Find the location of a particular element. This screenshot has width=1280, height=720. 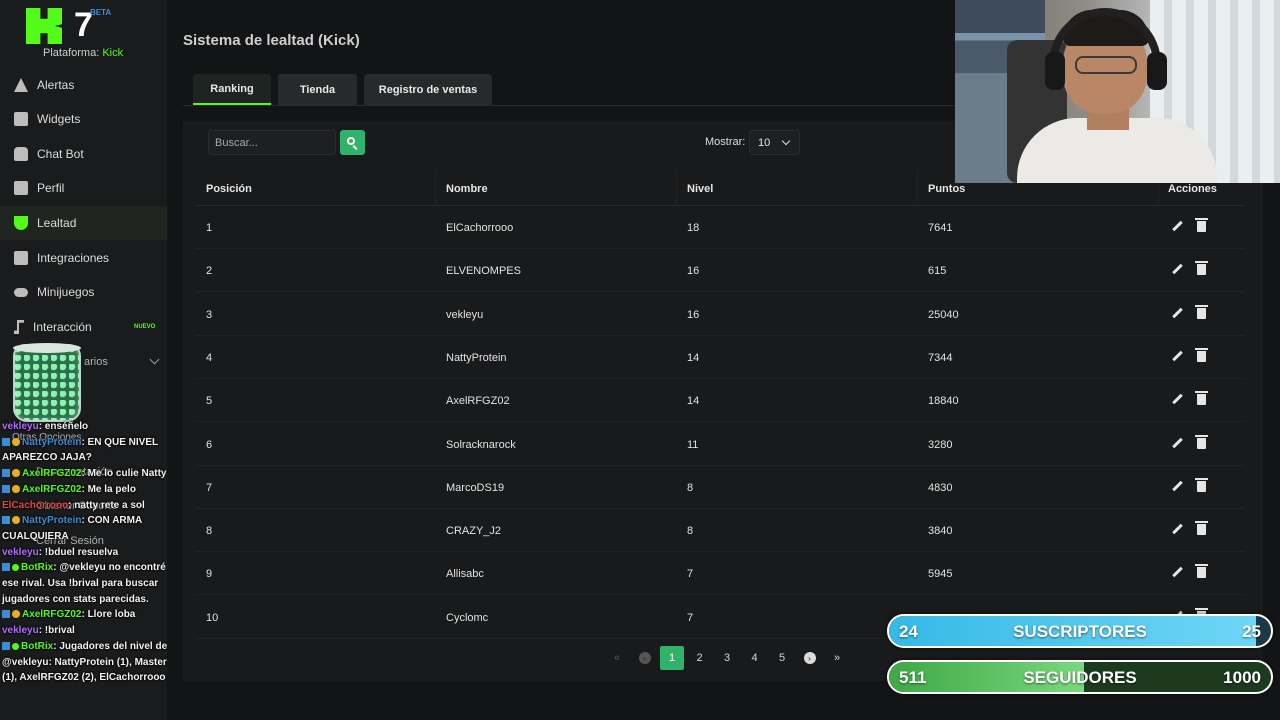

page-size-select: 10 is located at coordinates (774, 142).